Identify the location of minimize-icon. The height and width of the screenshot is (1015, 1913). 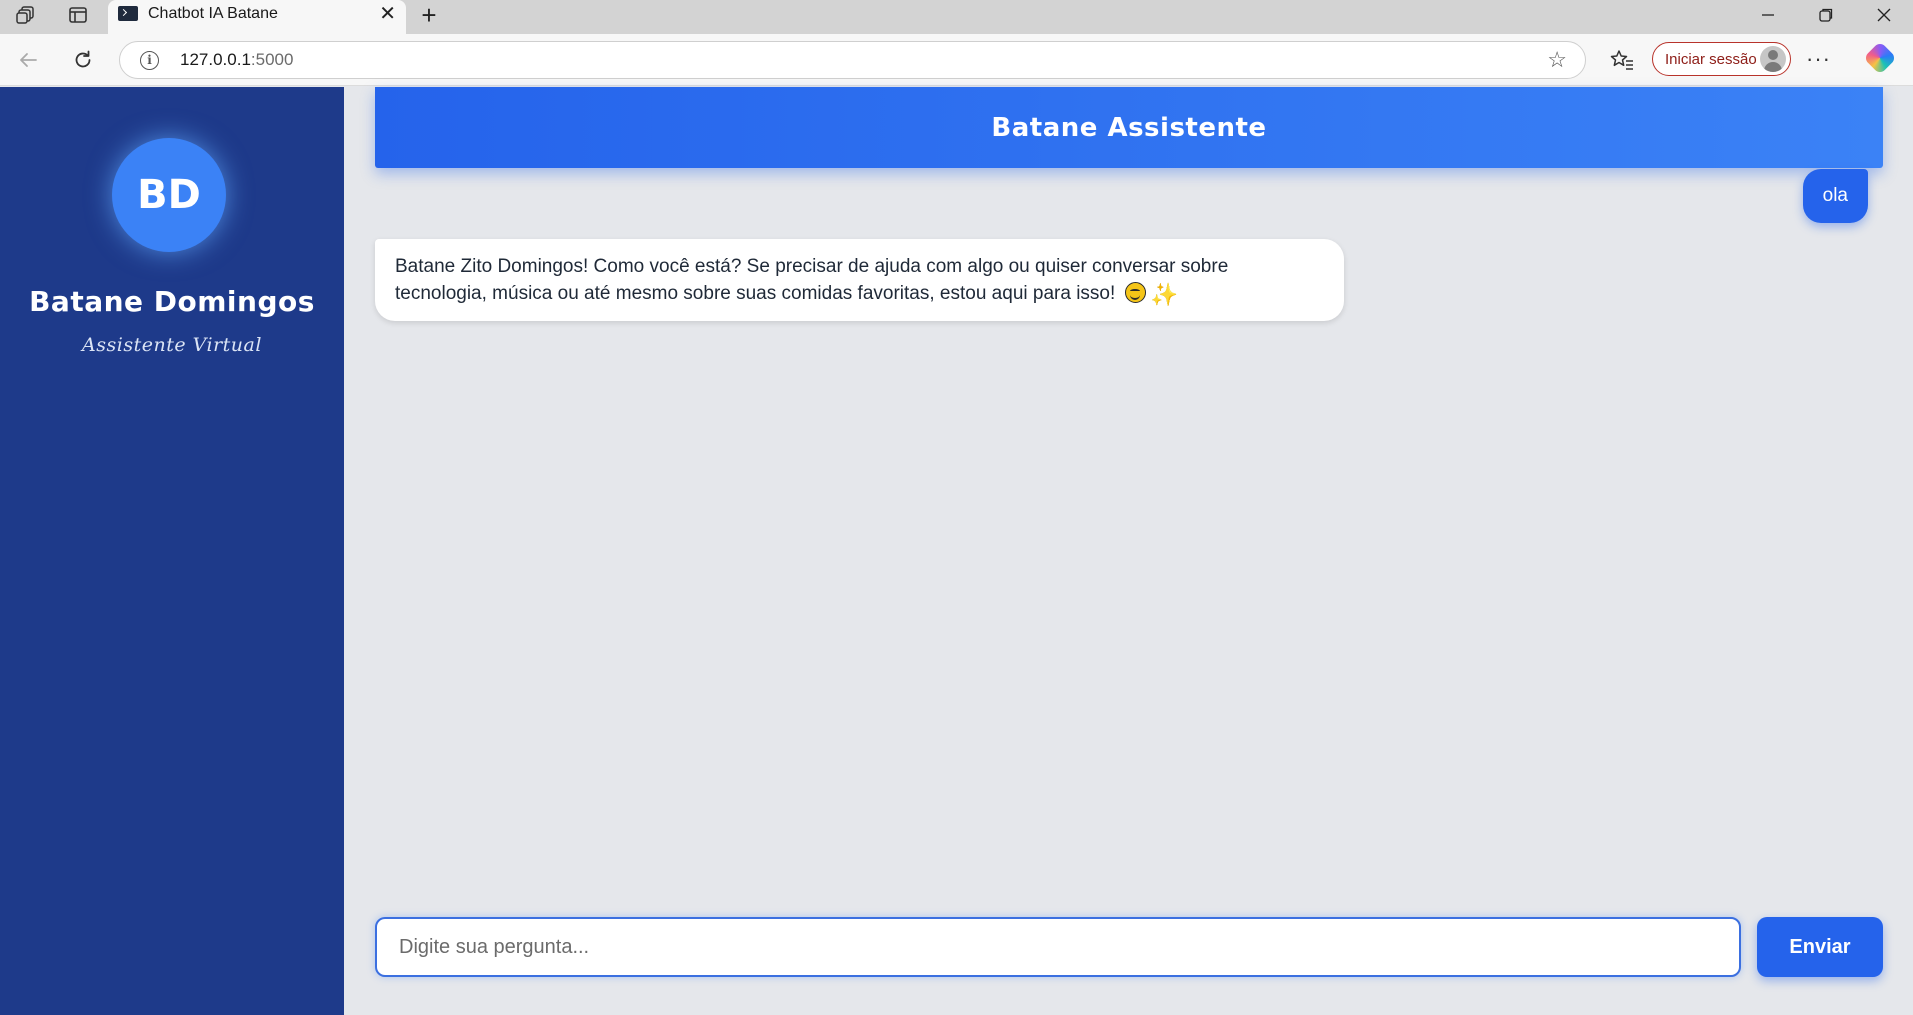
(1768, 15).